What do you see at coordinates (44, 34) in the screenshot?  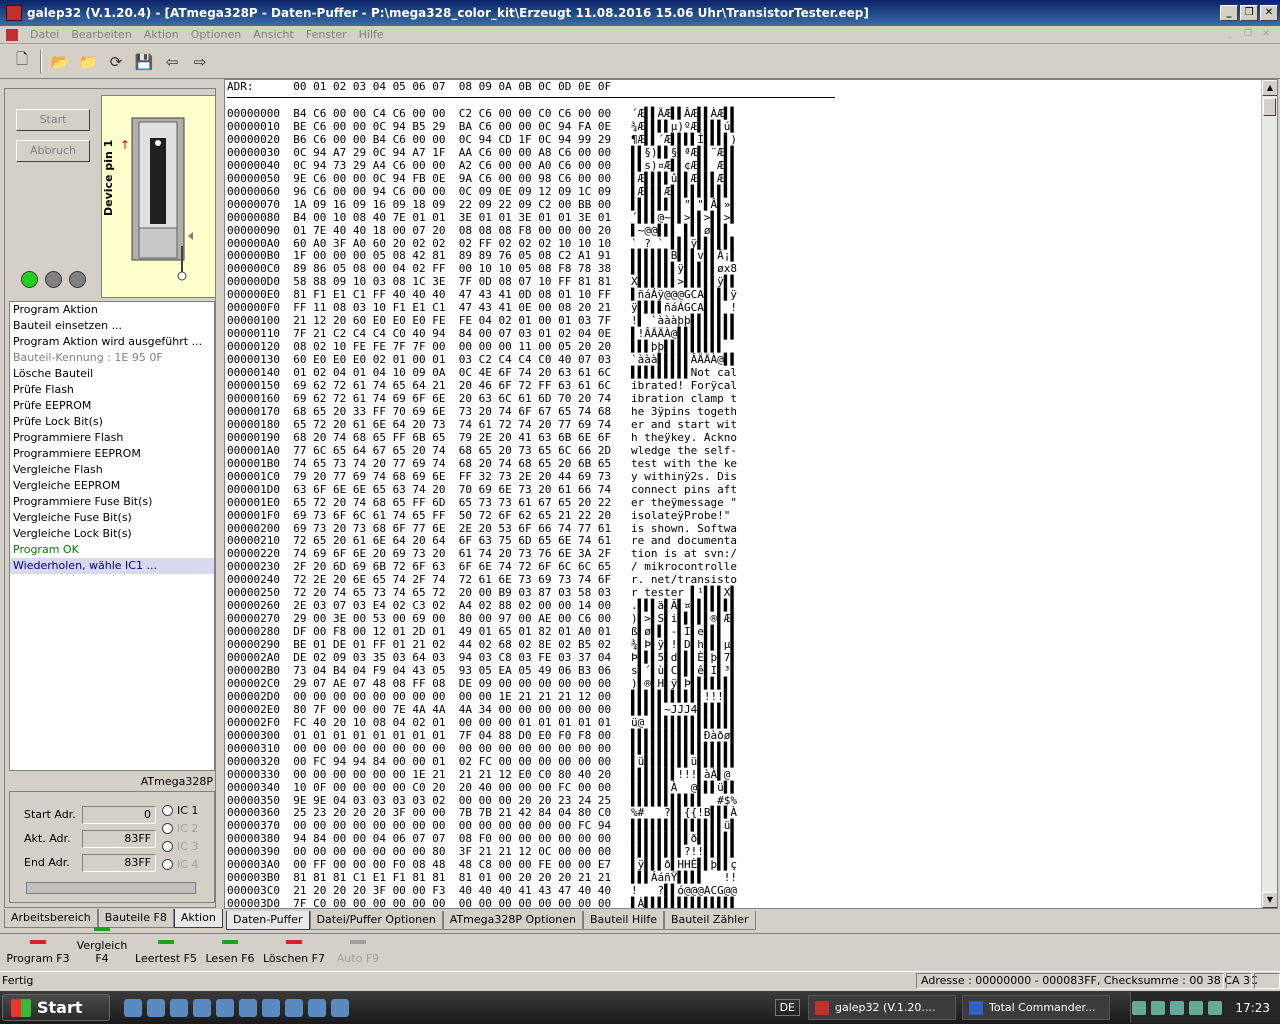 I see `menu-datei: Datei` at bounding box center [44, 34].